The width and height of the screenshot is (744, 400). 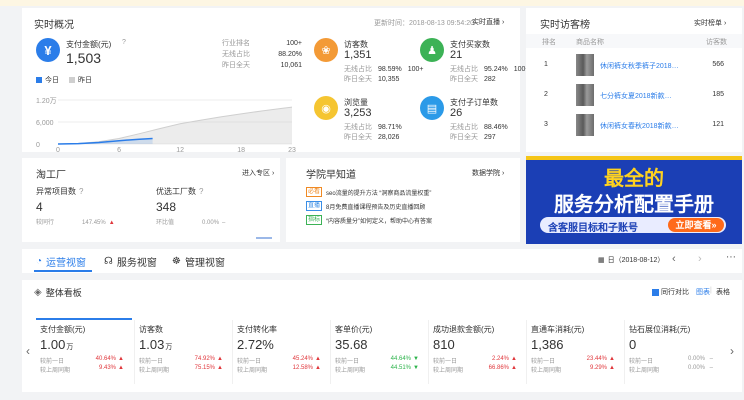 I want to click on header-visitors: 访客数, so click(x=716, y=42).